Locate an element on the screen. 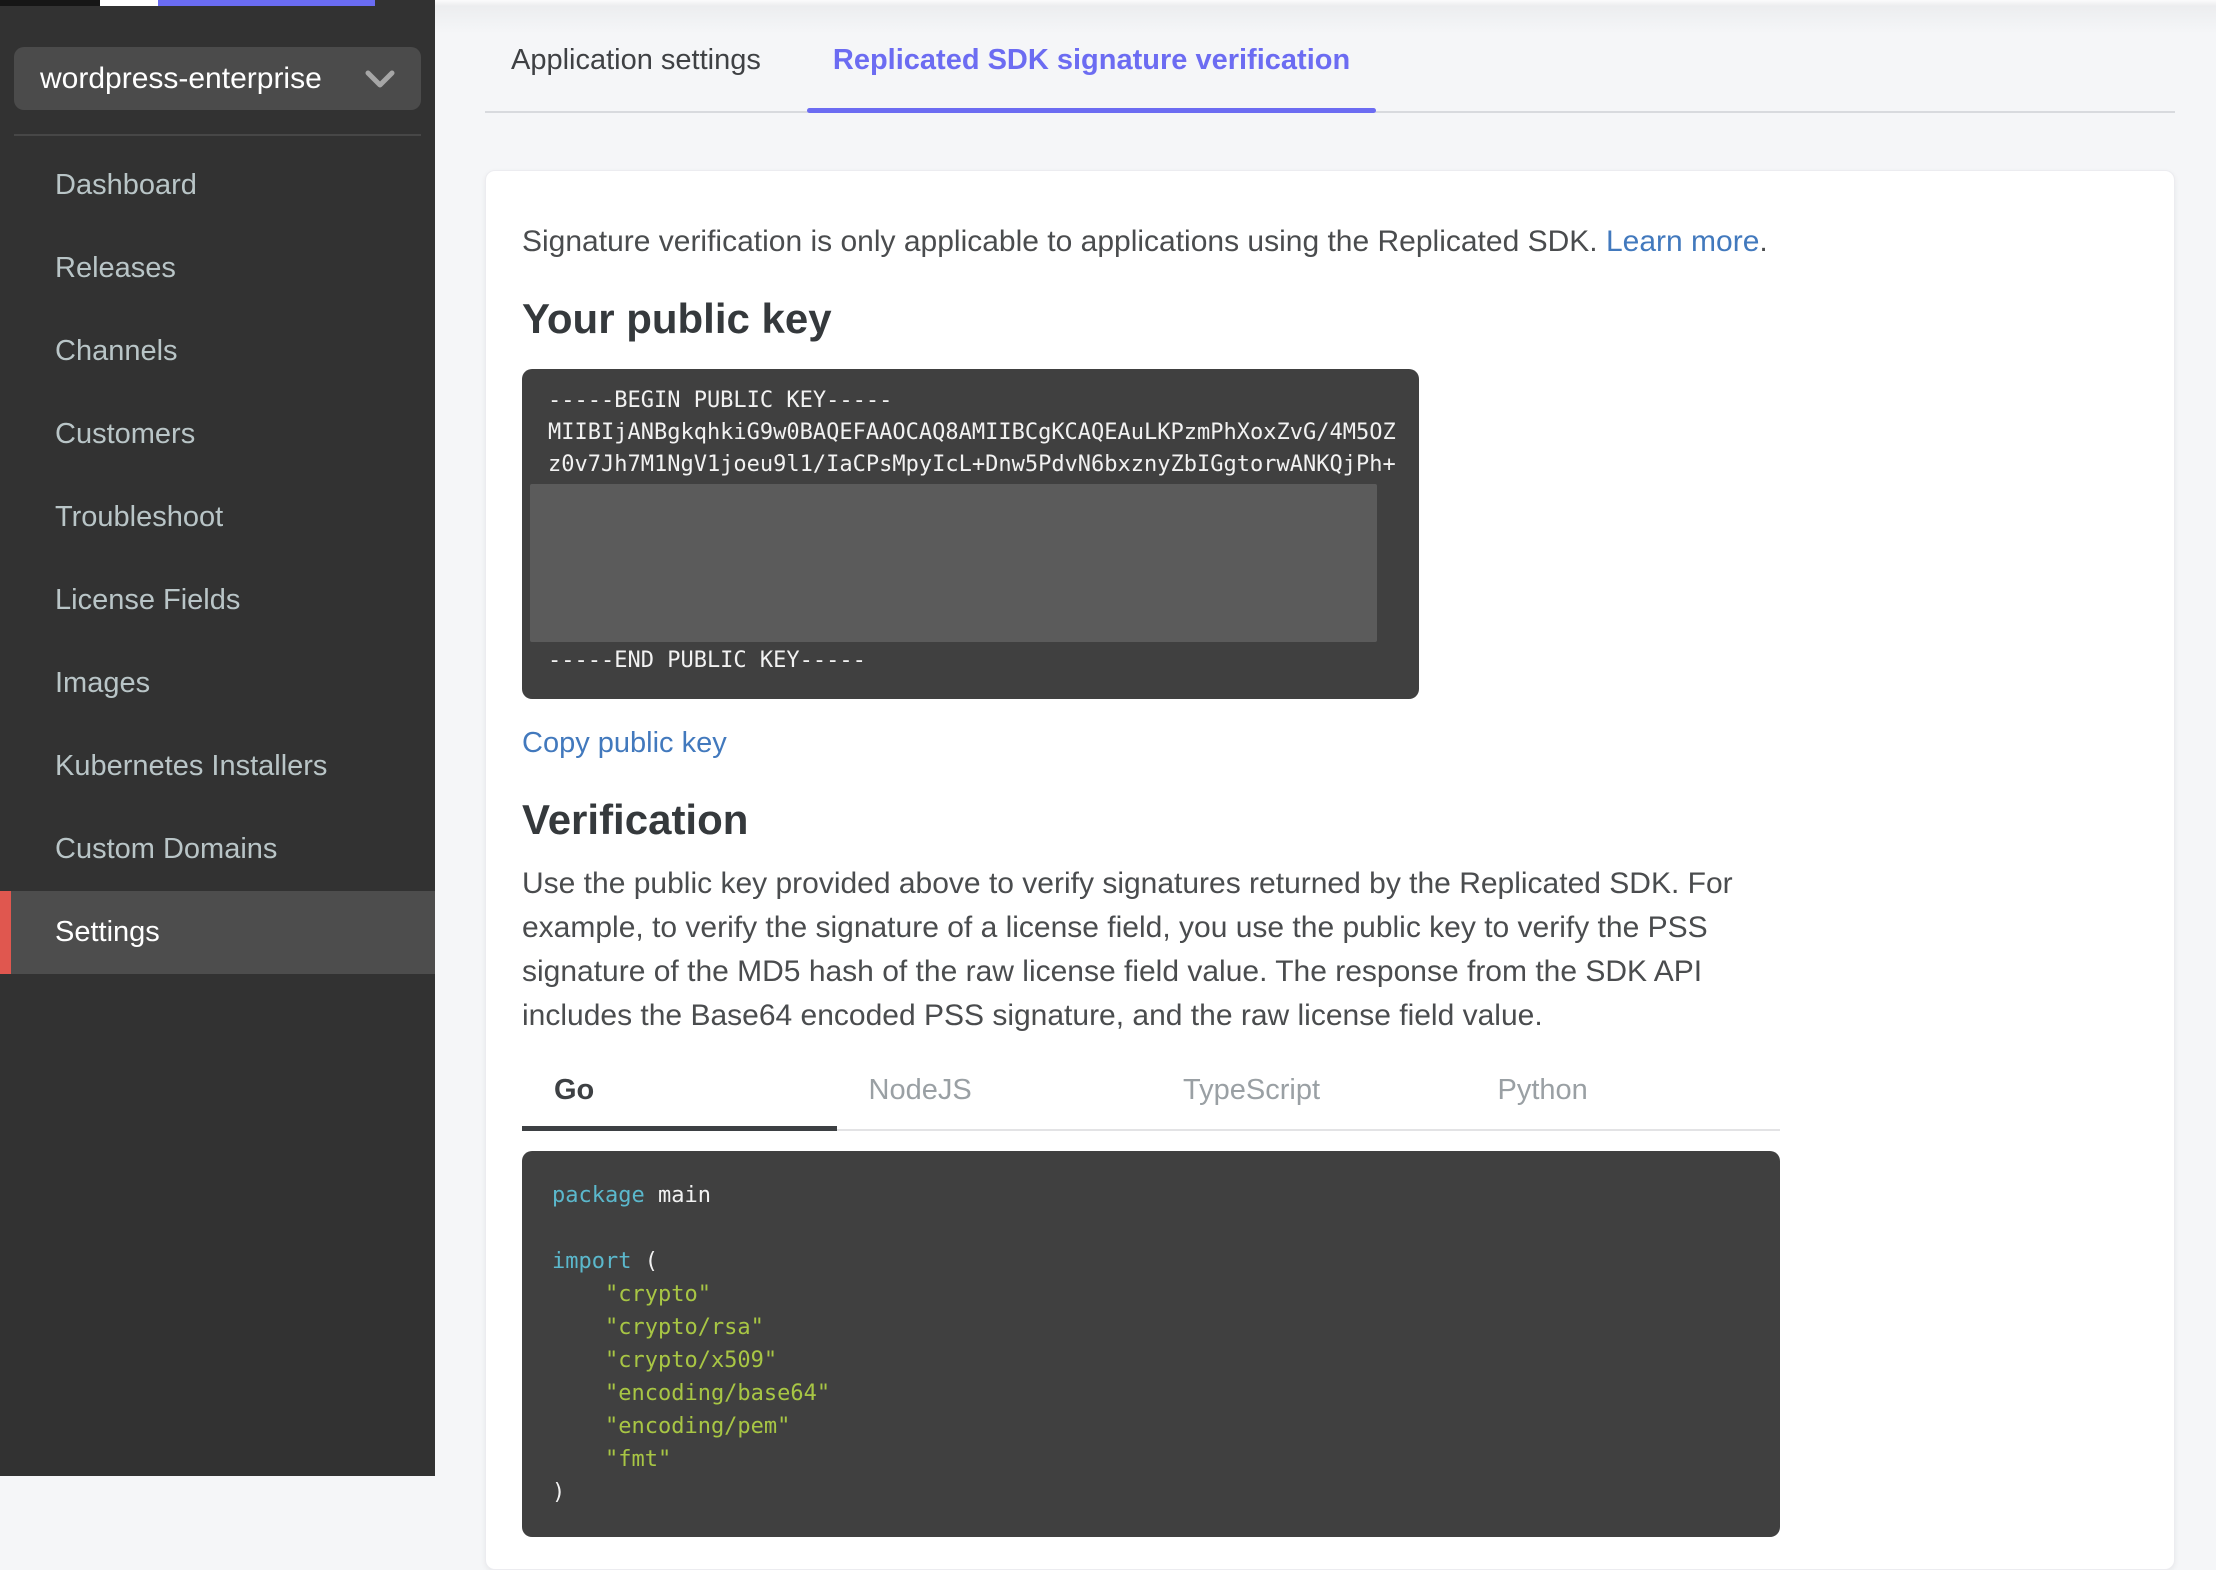  tab-replicated-sdk-signature-verification: Replicated SDK signature verification is located at coordinates (1091, 56).